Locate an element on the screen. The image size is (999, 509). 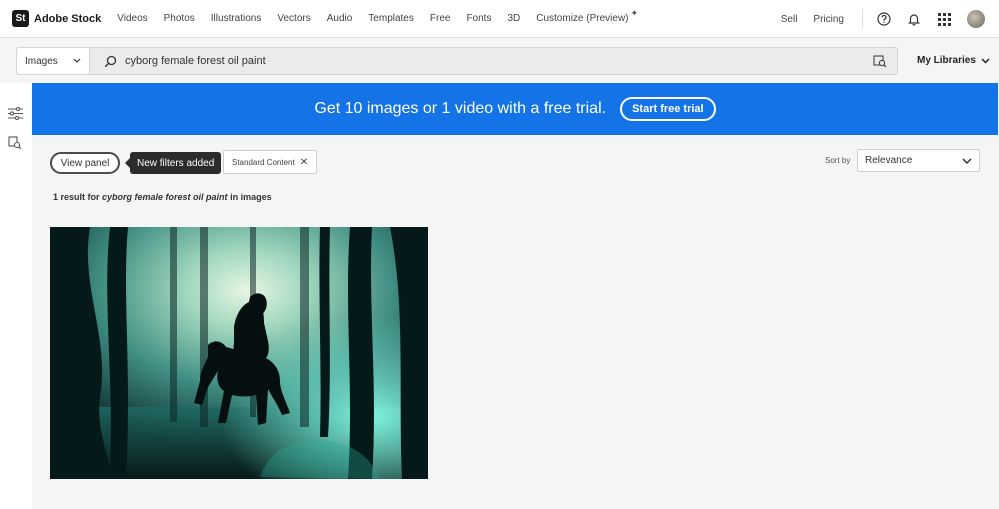
search-icon is located at coordinates (110, 61).